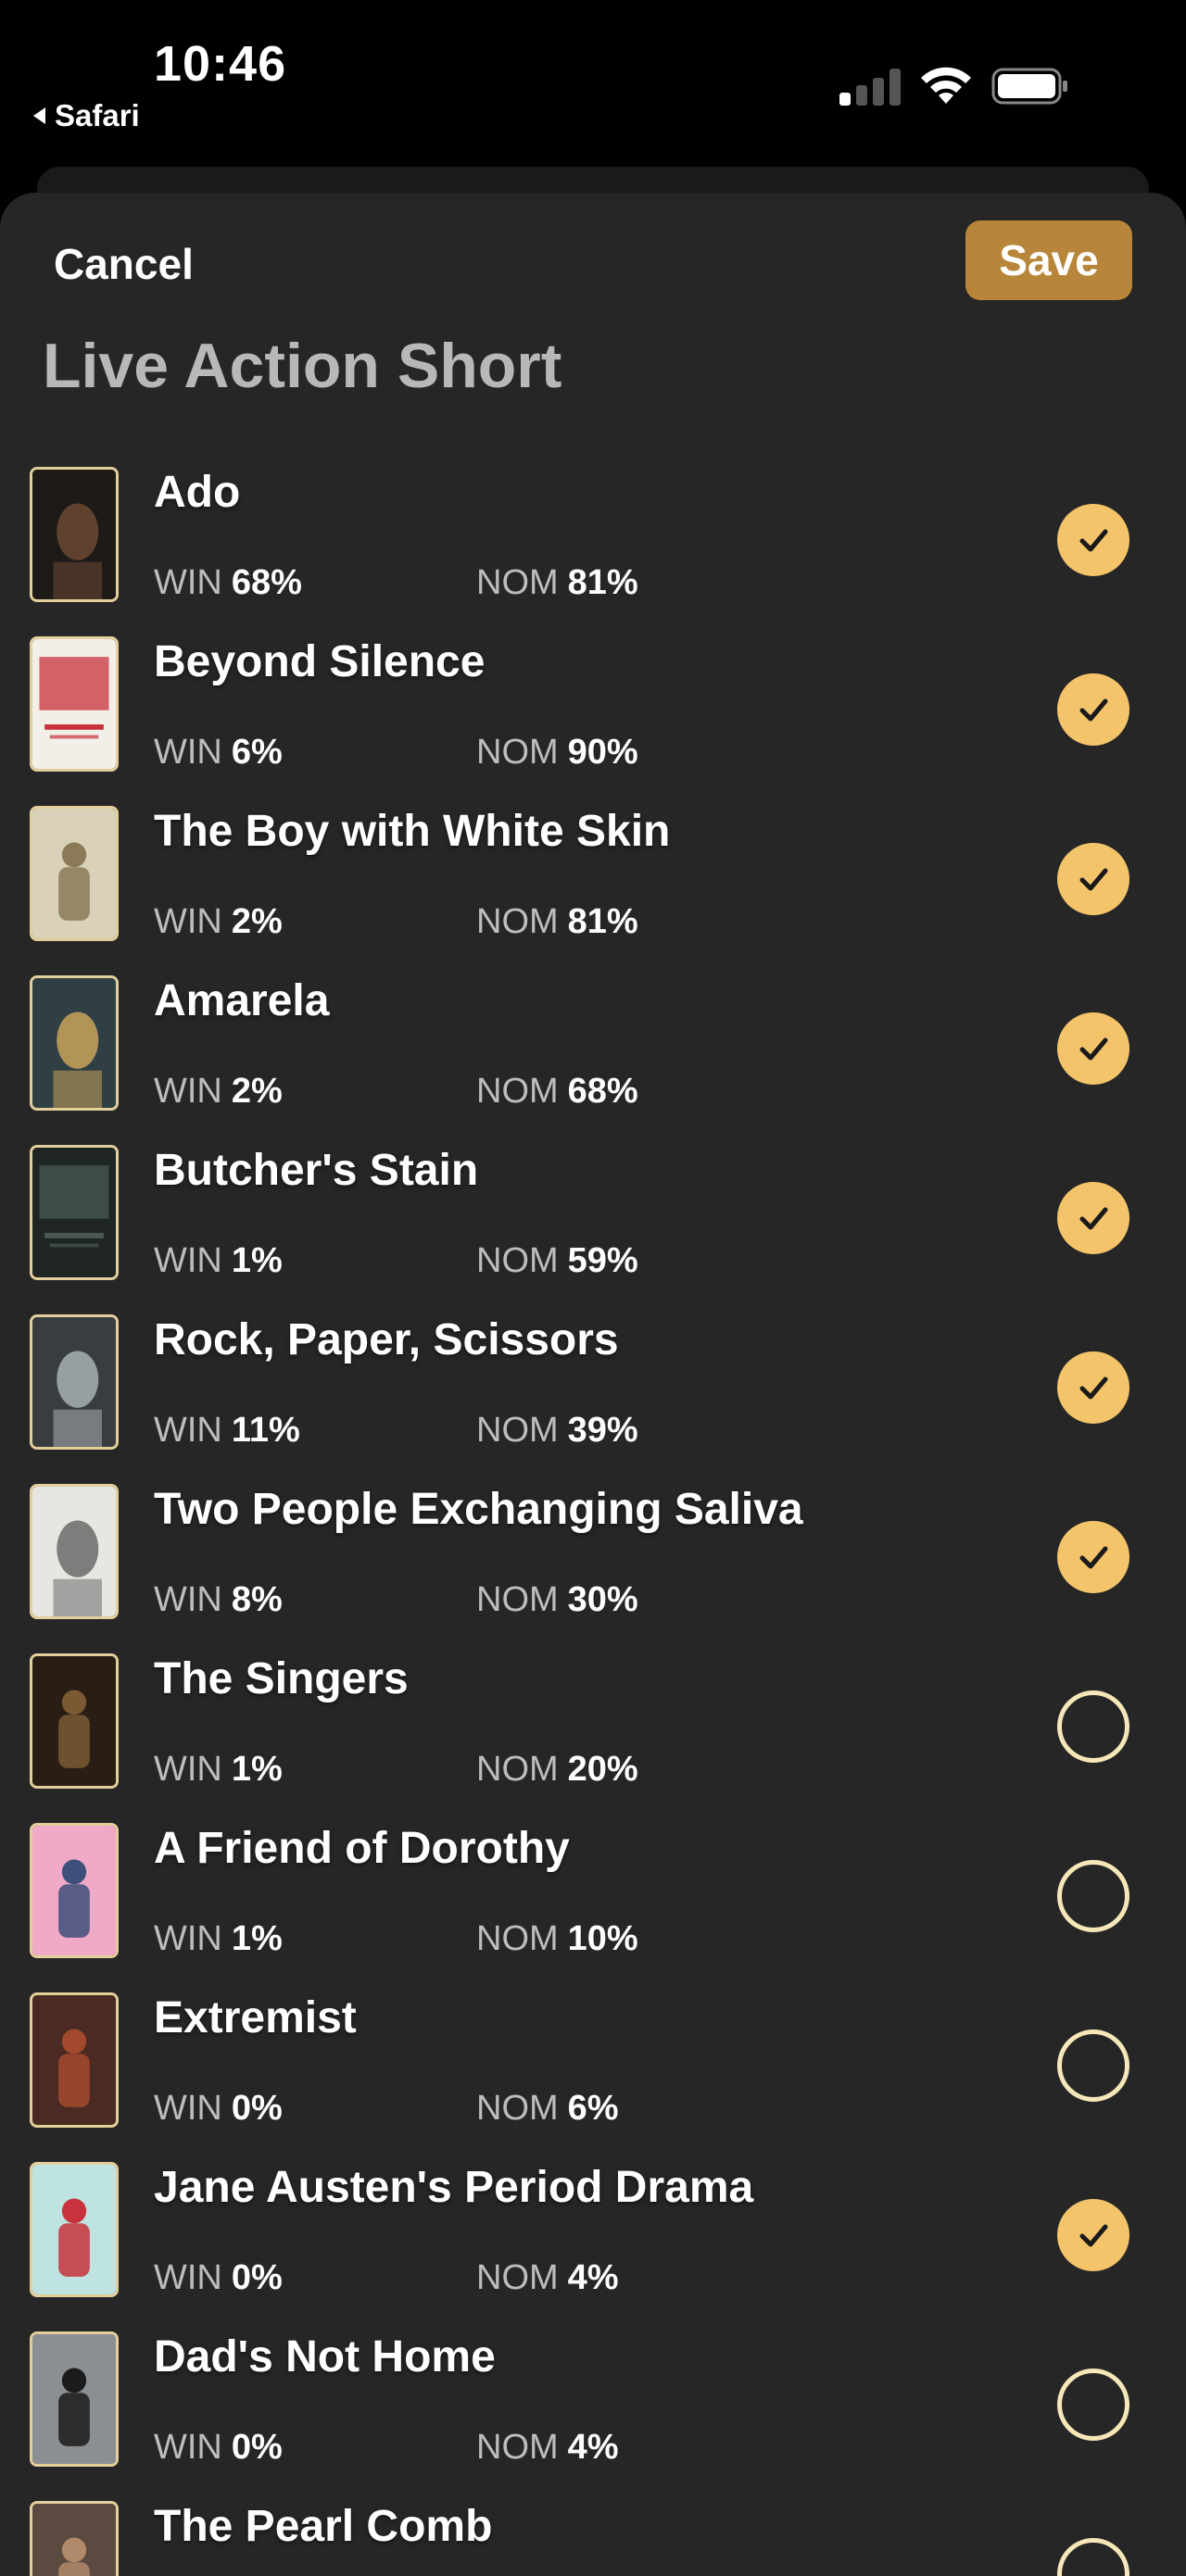  What do you see at coordinates (593, 1399) in the screenshot?
I see `nominee-row: Rock, Paper, Scissors WIN 11% NOM 39%` at bounding box center [593, 1399].